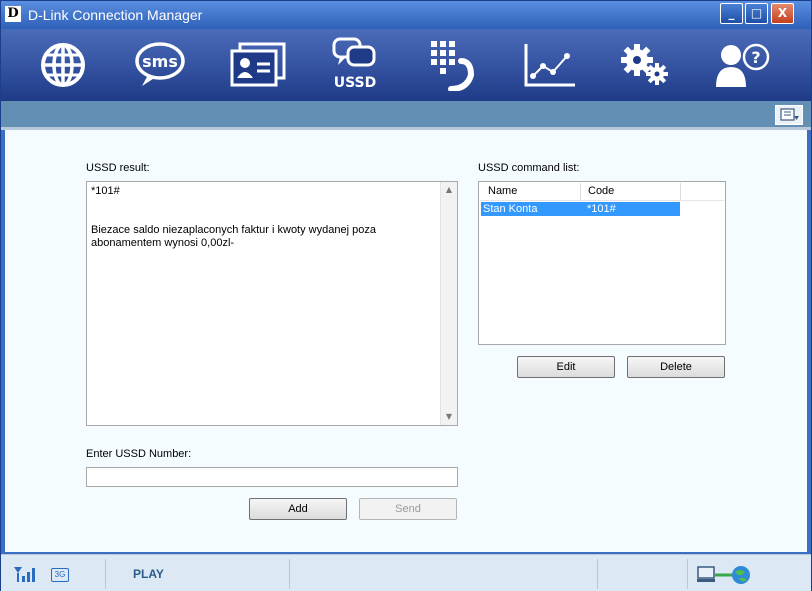 Image resolution: width=812 pixels, height=591 pixels. I want to click on main-toolbar: sms USSD ?, so click(406, 65).